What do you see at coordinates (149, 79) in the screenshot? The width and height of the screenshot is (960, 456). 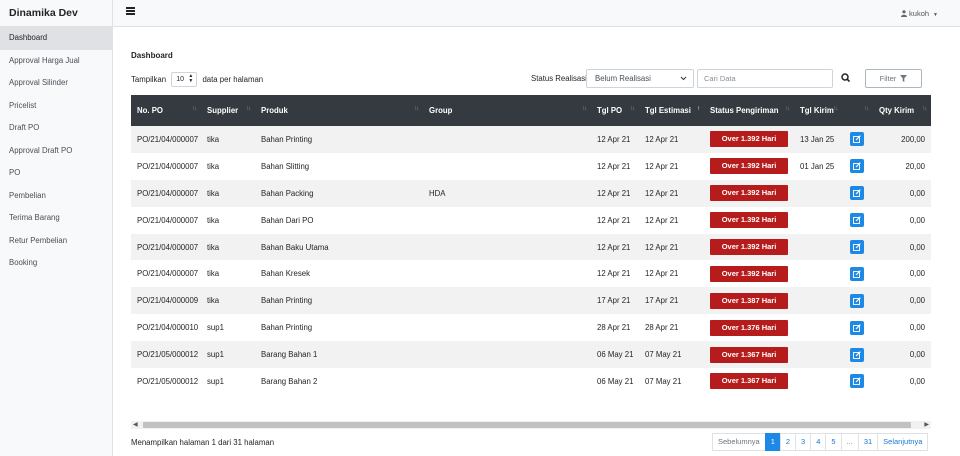 I see `show-label: Tampilkan` at bounding box center [149, 79].